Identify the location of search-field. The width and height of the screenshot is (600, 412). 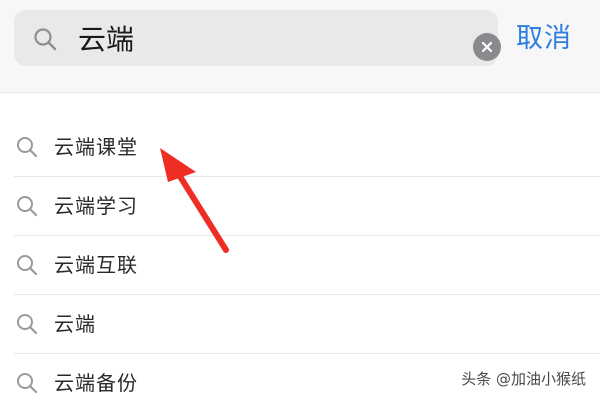
(257, 38).